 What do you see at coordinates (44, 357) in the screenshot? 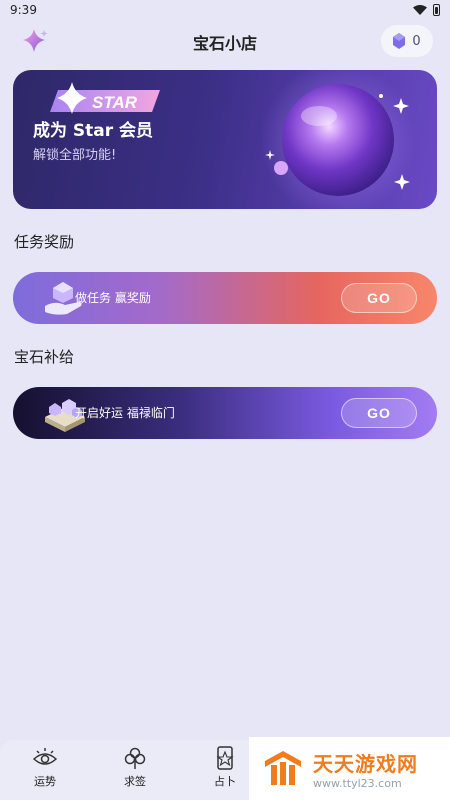
I see `gem-section-title: 宝石补给` at bounding box center [44, 357].